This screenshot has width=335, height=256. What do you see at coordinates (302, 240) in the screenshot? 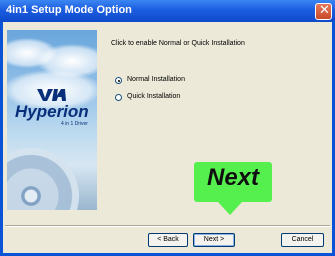
I see `cancel-button: Cancel` at bounding box center [302, 240].